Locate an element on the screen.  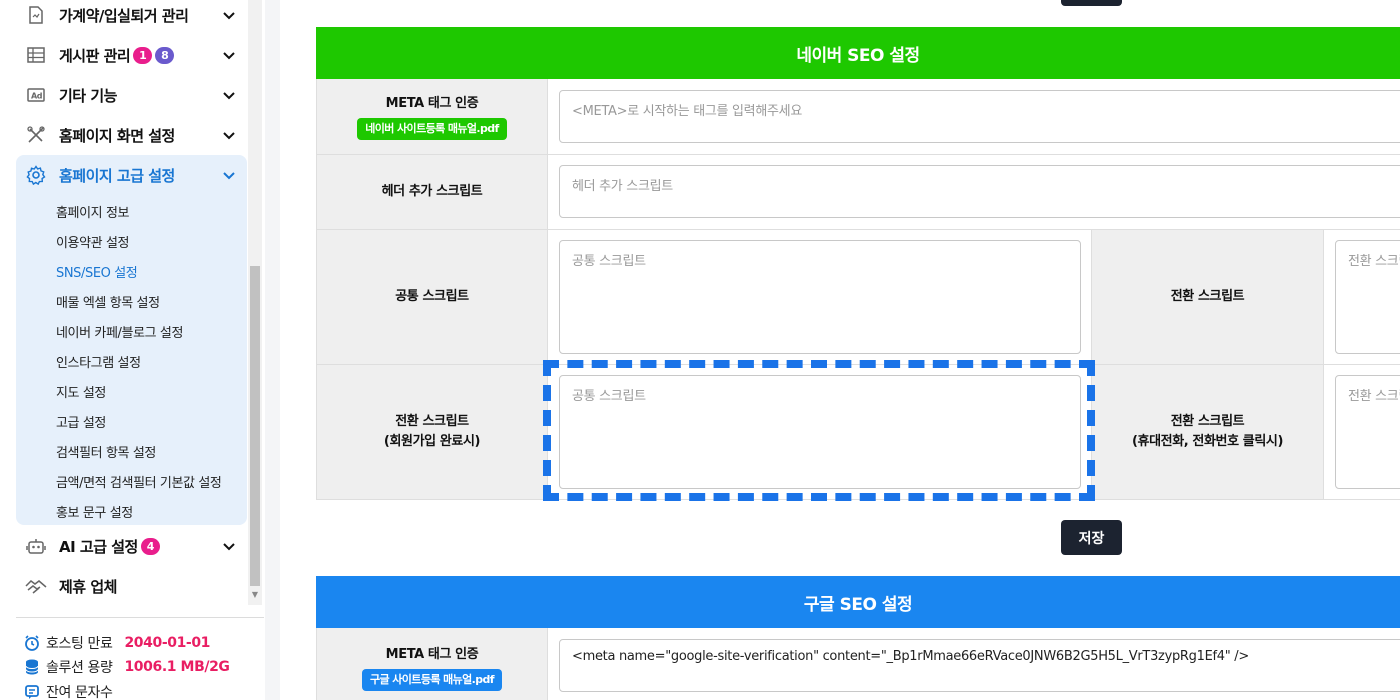
save-button-partial is located at coordinates (1091, 3).